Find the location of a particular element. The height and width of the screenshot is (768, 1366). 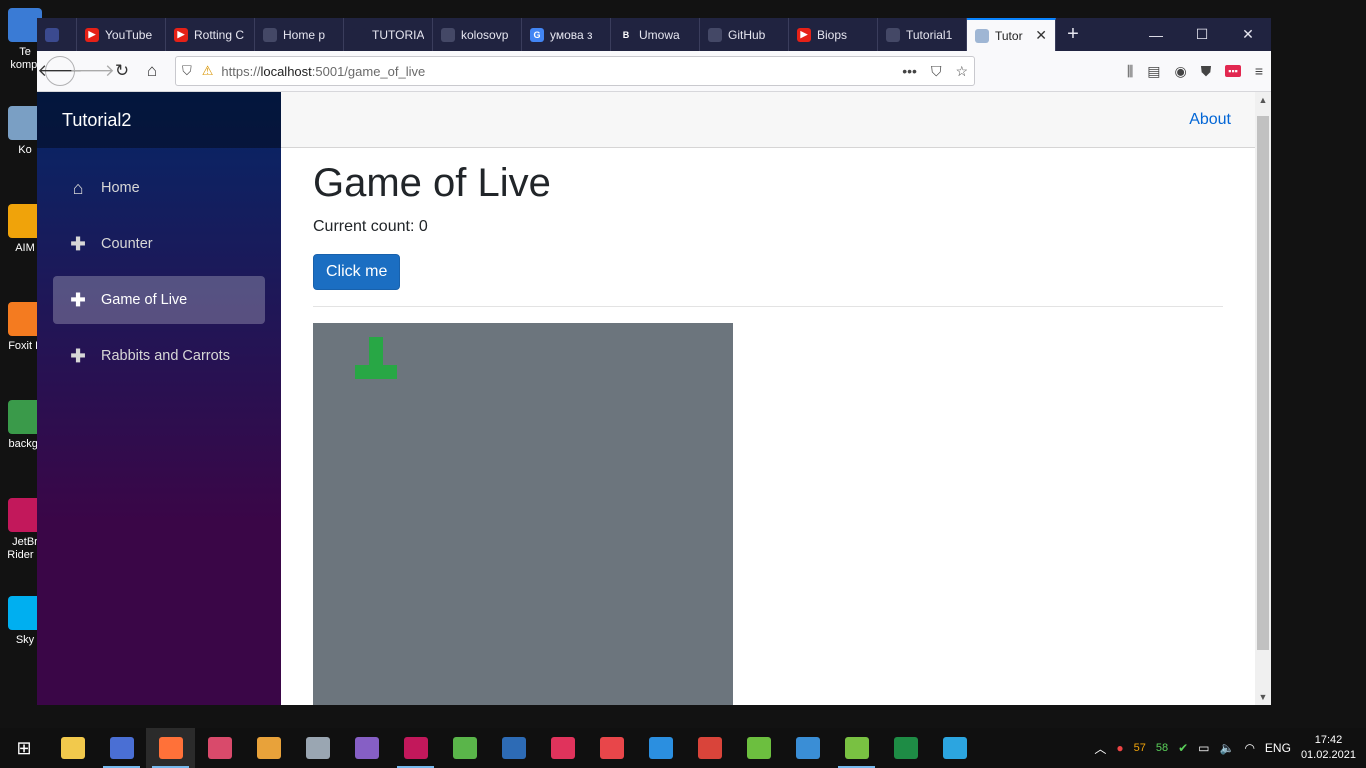

taskbar-intellij-icon is located at coordinates (562, 748).